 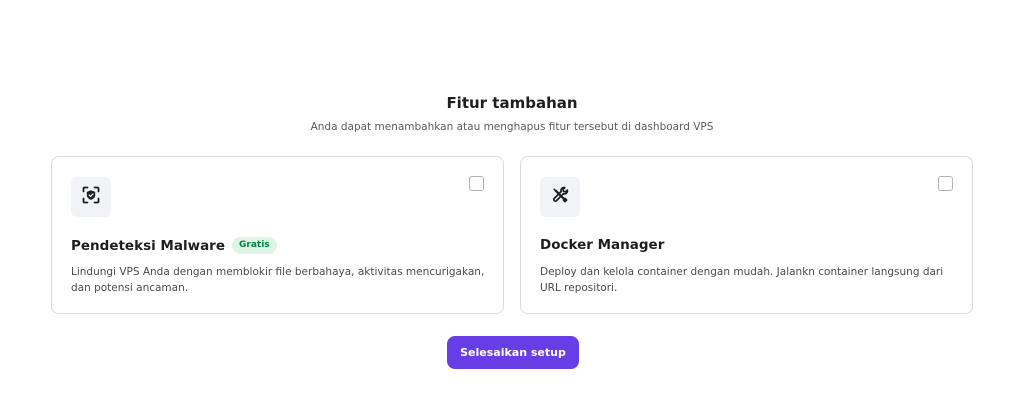 I want to click on feature-checkbox-malware, so click(x=476, y=183).